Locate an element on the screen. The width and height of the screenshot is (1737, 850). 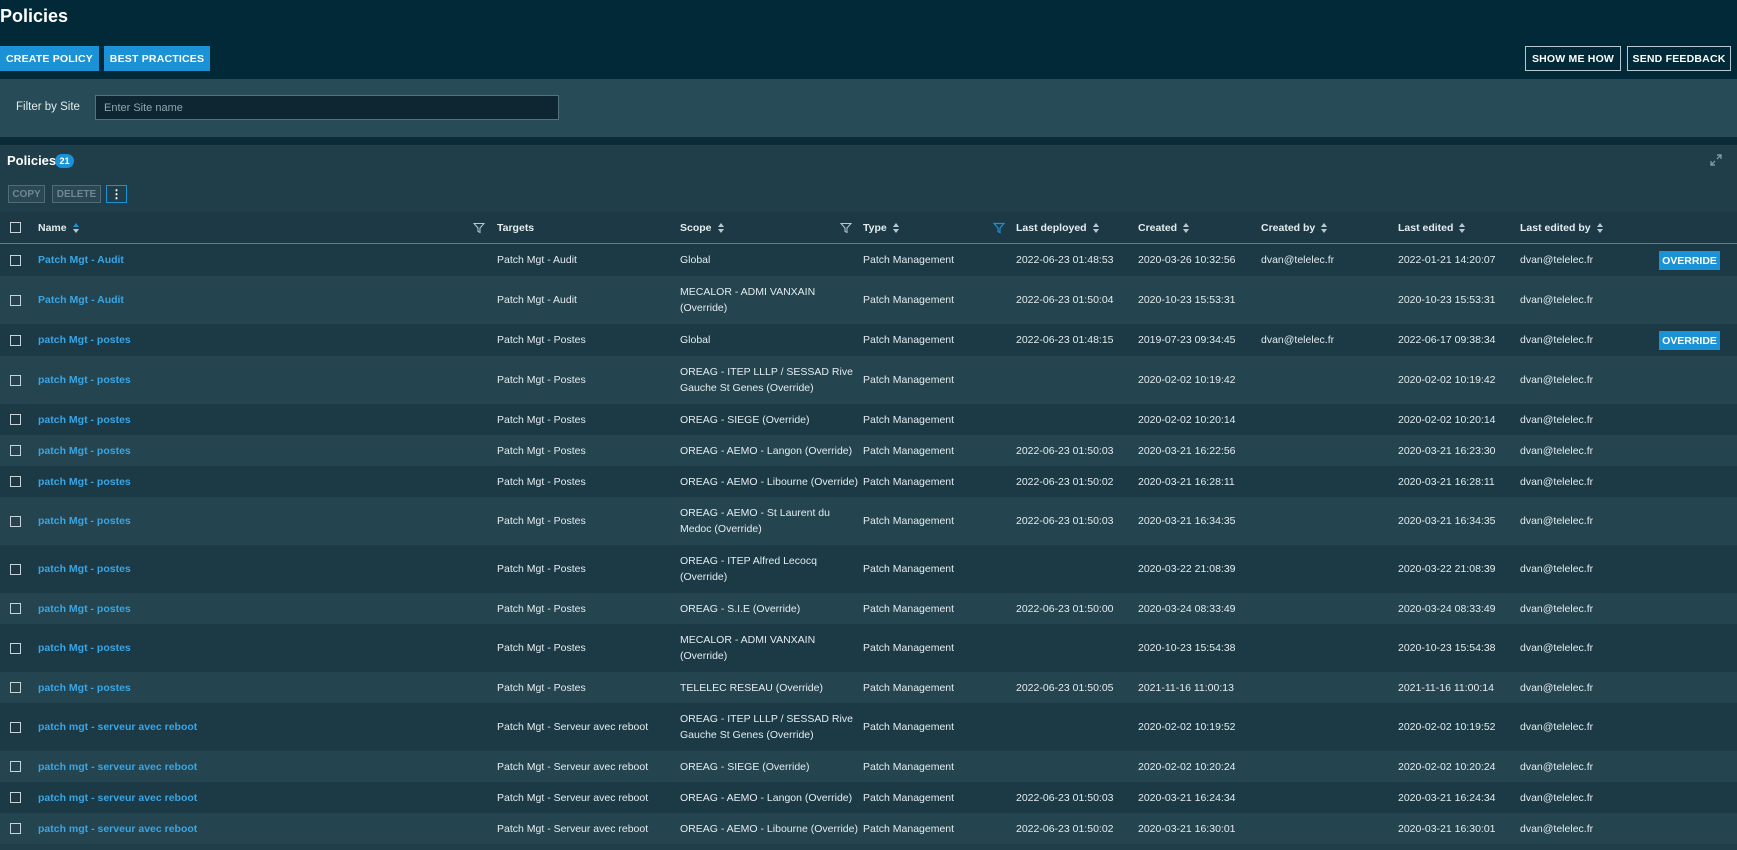
last-deployed-cell: 2022-06-23 01:50:03 is located at coordinates (1065, 797).